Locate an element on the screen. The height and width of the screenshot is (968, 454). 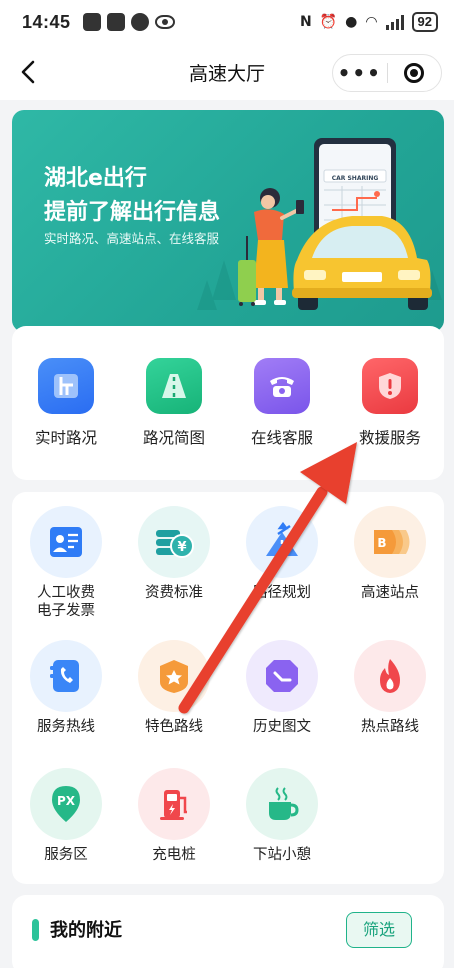
signal-icon is located at coordinates (394, 22).